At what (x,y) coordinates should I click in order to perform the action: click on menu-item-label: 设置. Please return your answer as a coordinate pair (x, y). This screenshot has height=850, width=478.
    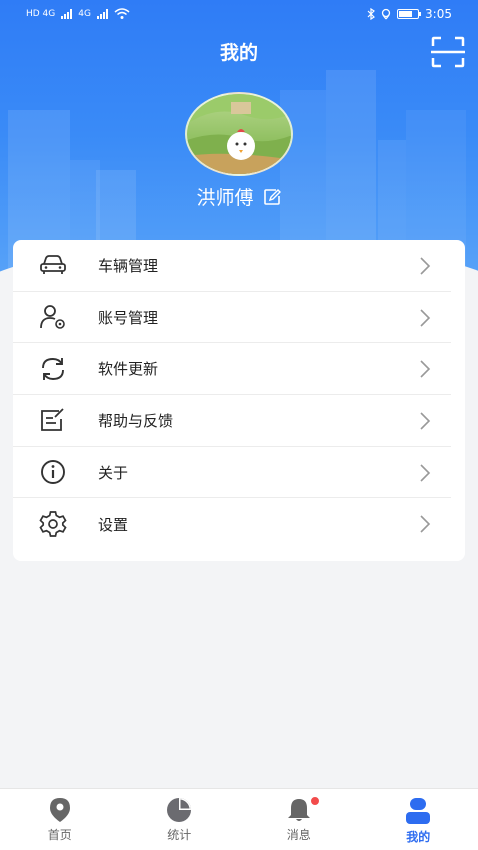
    Looking at the image, I should click on (113, 524).